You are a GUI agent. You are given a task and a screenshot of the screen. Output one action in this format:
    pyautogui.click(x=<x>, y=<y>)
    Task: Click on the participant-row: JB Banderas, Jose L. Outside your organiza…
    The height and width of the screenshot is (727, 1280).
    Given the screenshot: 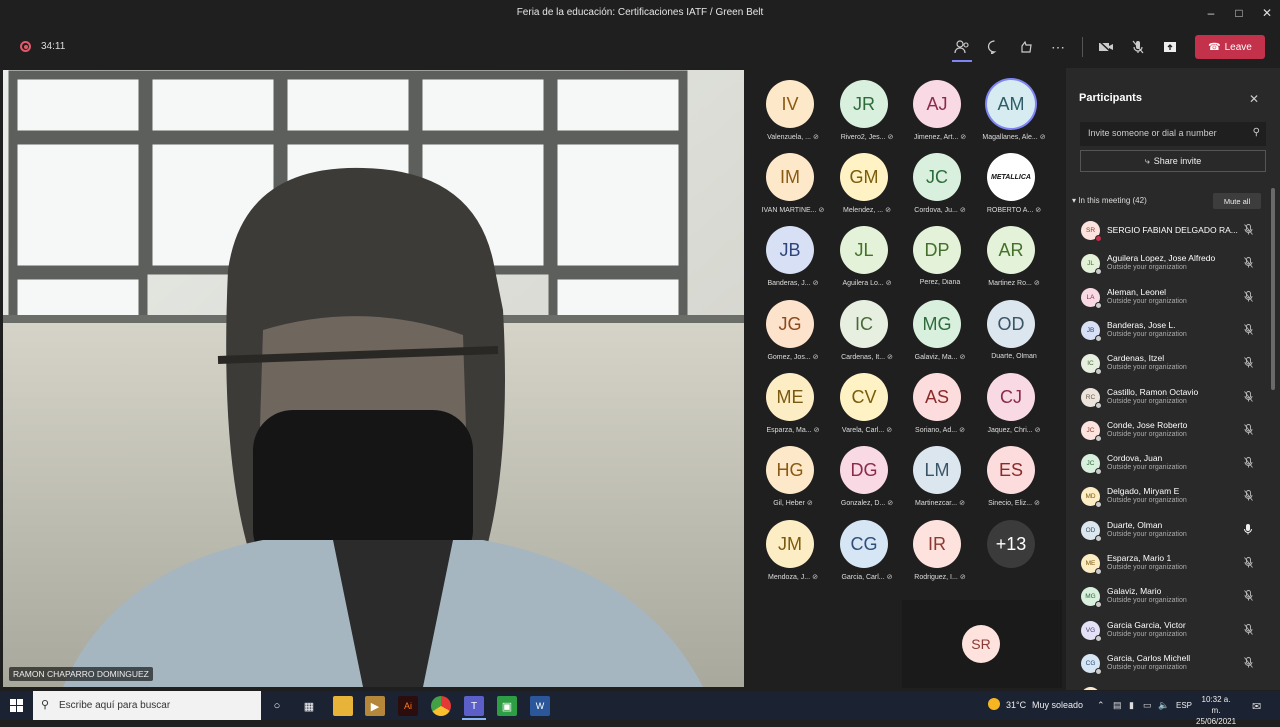 What is the action you would take?
    pyautogui.click(x=1169, y=332)
    